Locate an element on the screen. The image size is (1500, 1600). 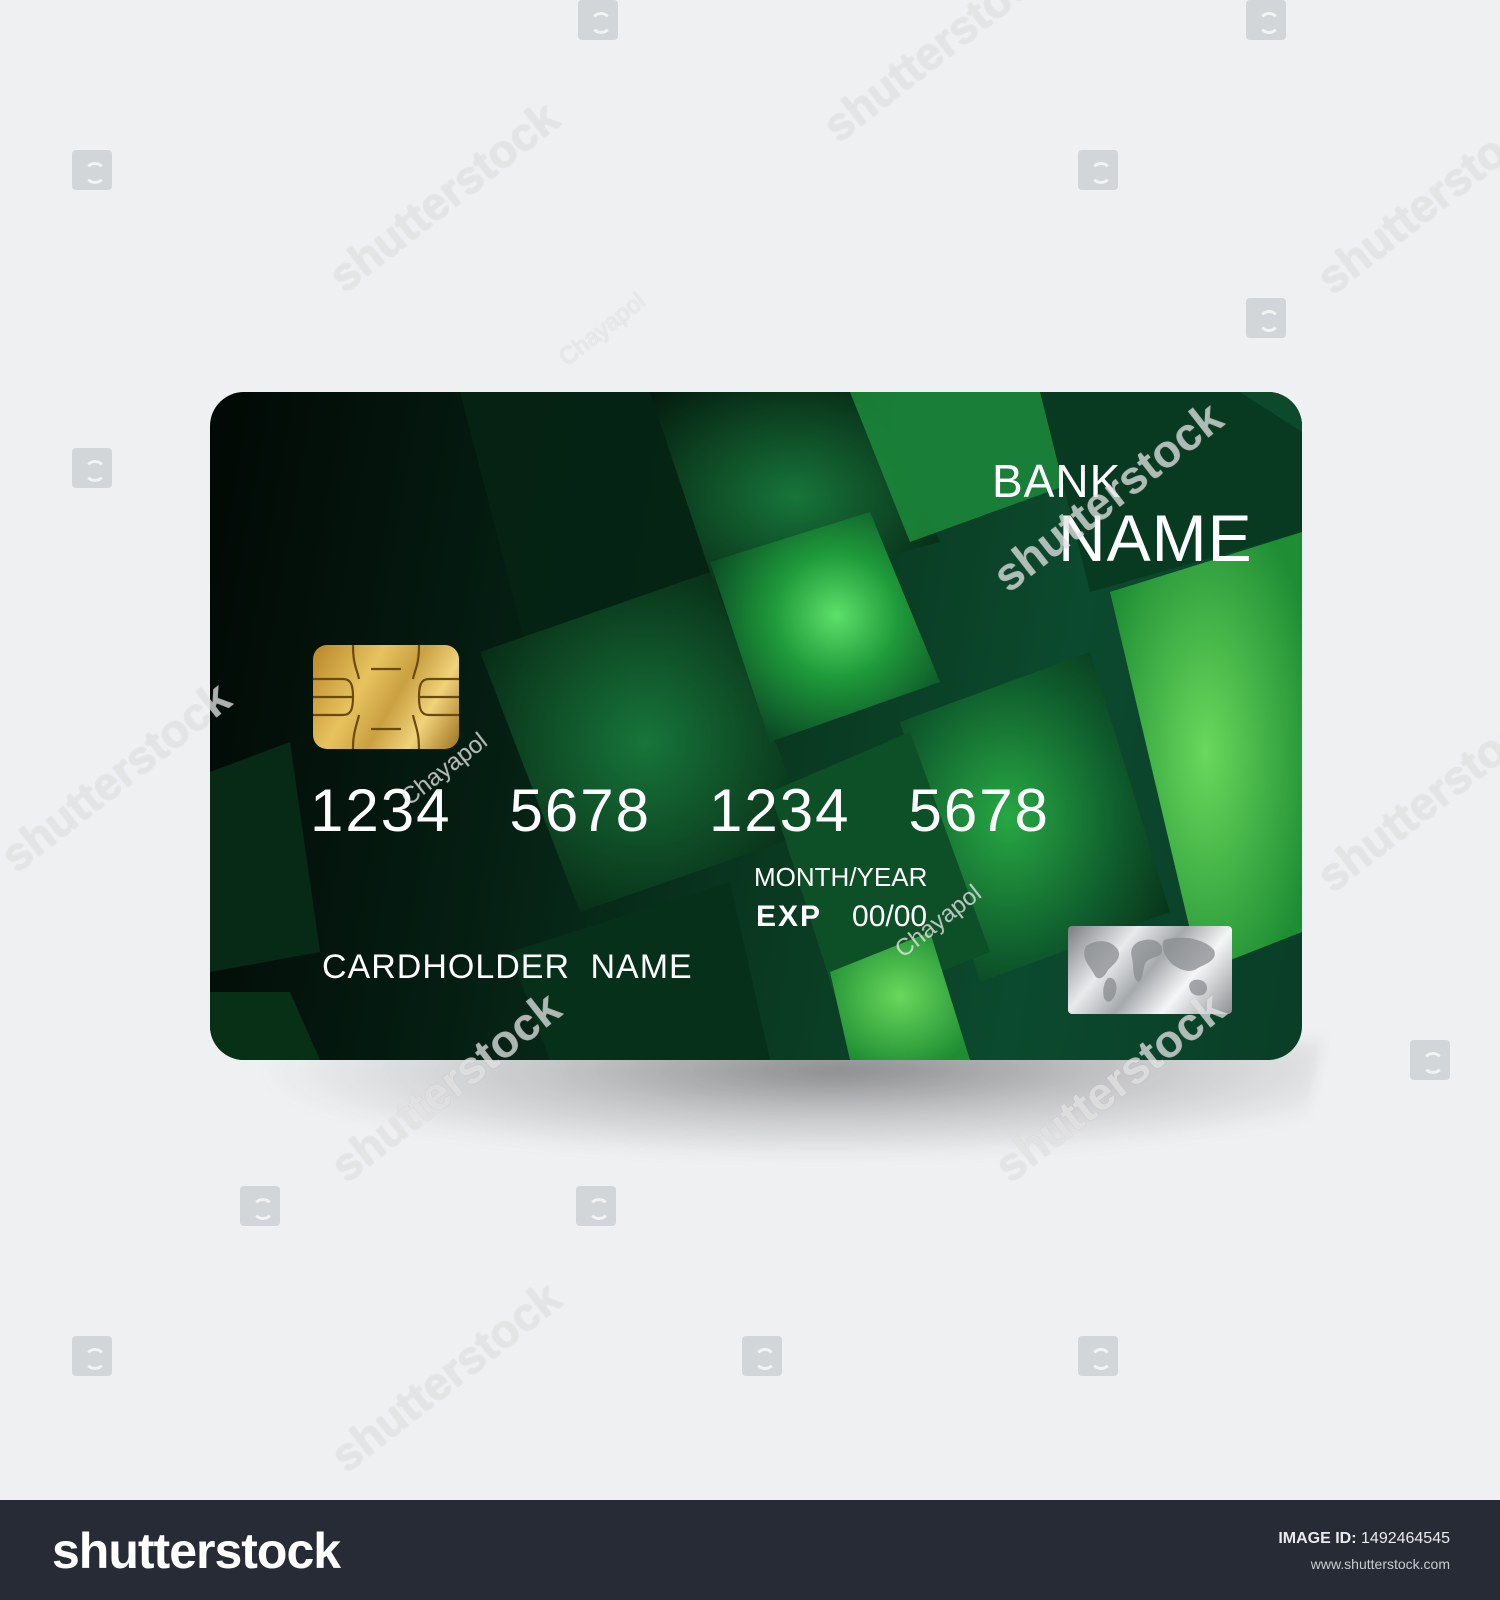
expiry-row: EXP 00/00 is located at coordinates (841, 917).